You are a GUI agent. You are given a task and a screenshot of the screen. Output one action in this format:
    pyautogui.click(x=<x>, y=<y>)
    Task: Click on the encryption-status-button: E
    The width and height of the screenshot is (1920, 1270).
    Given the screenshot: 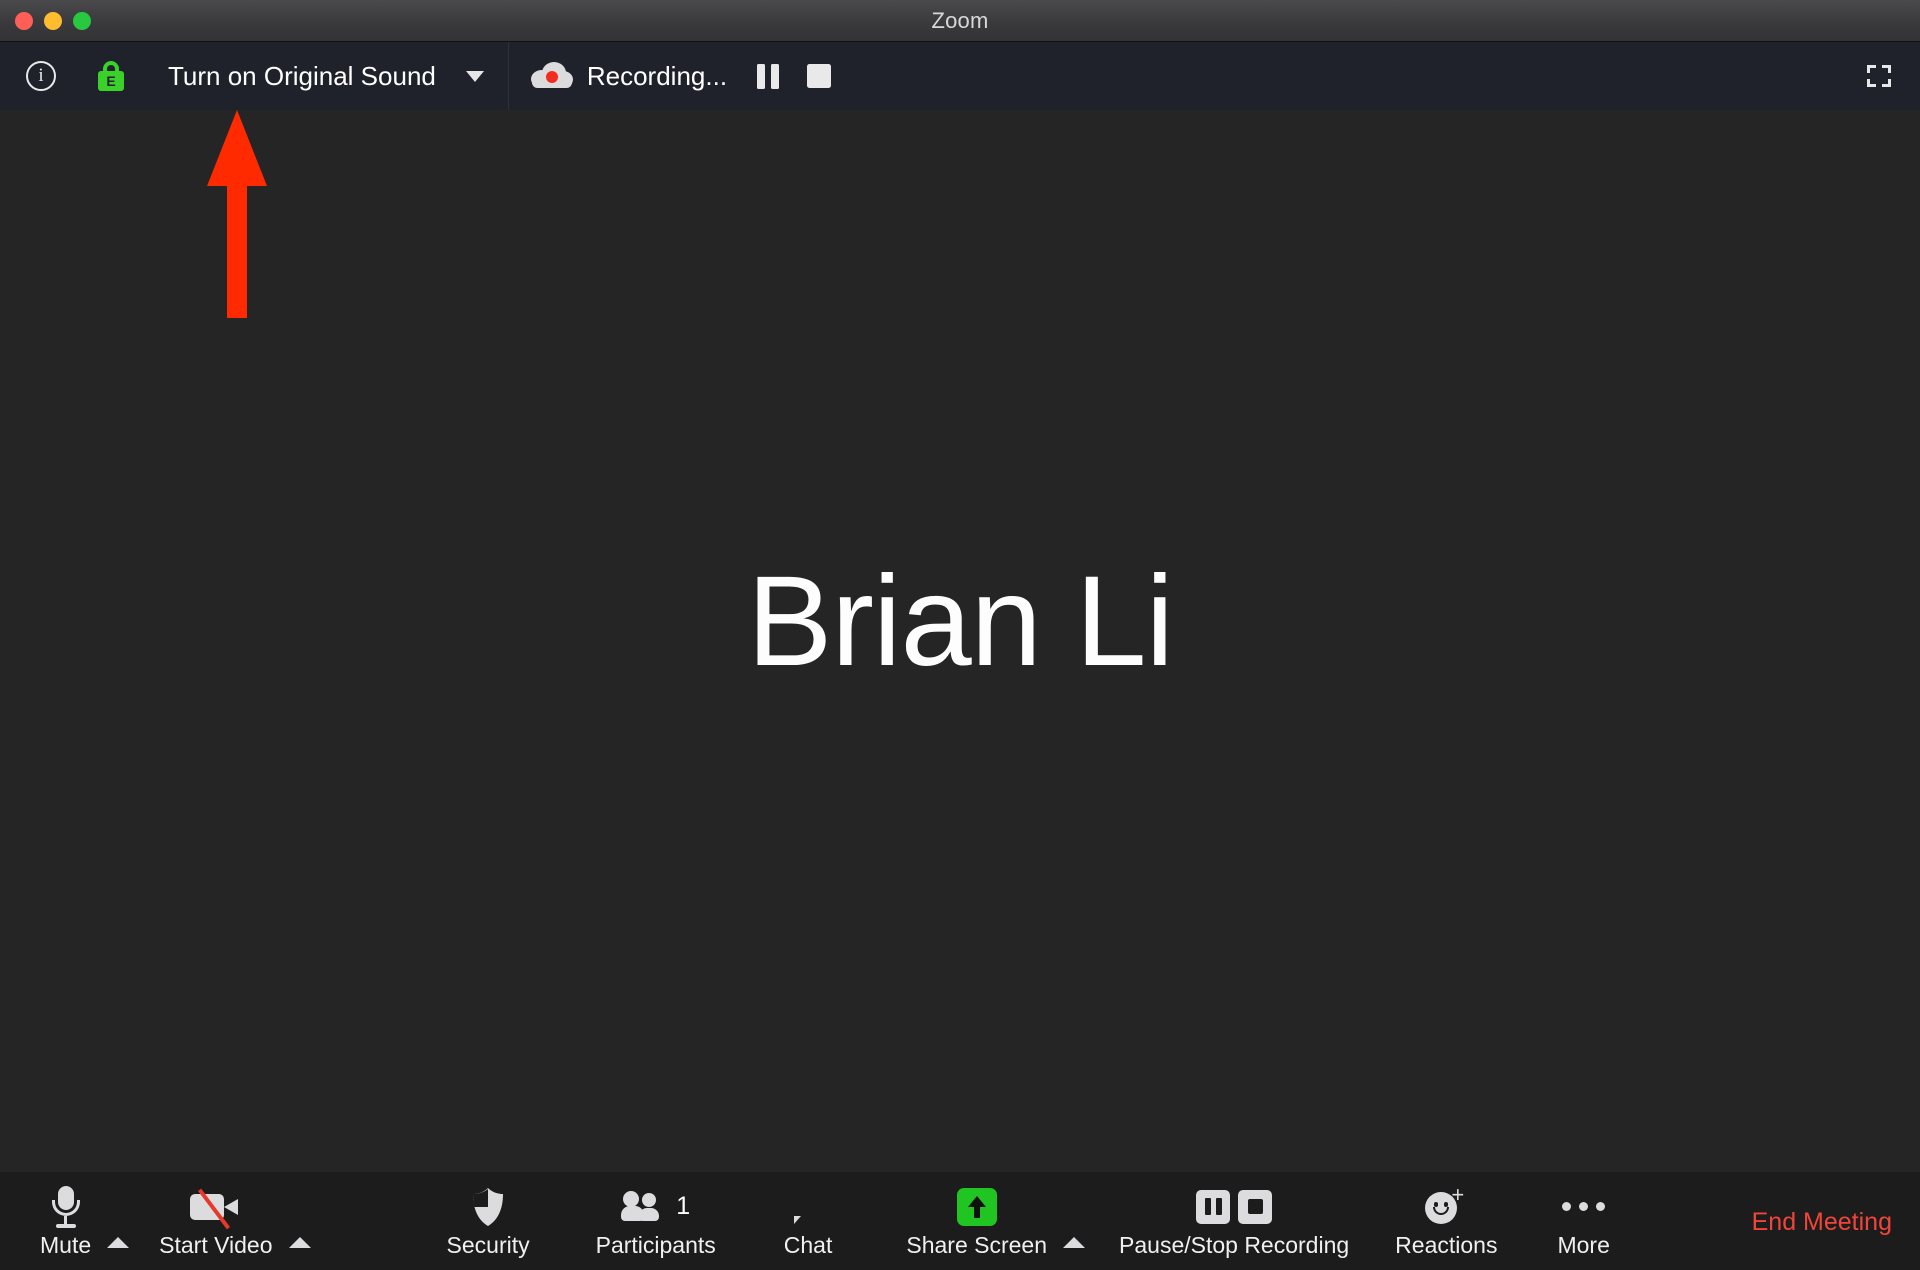 What is the action you would take?
    pyautogui.click(x=100, y=76)
    